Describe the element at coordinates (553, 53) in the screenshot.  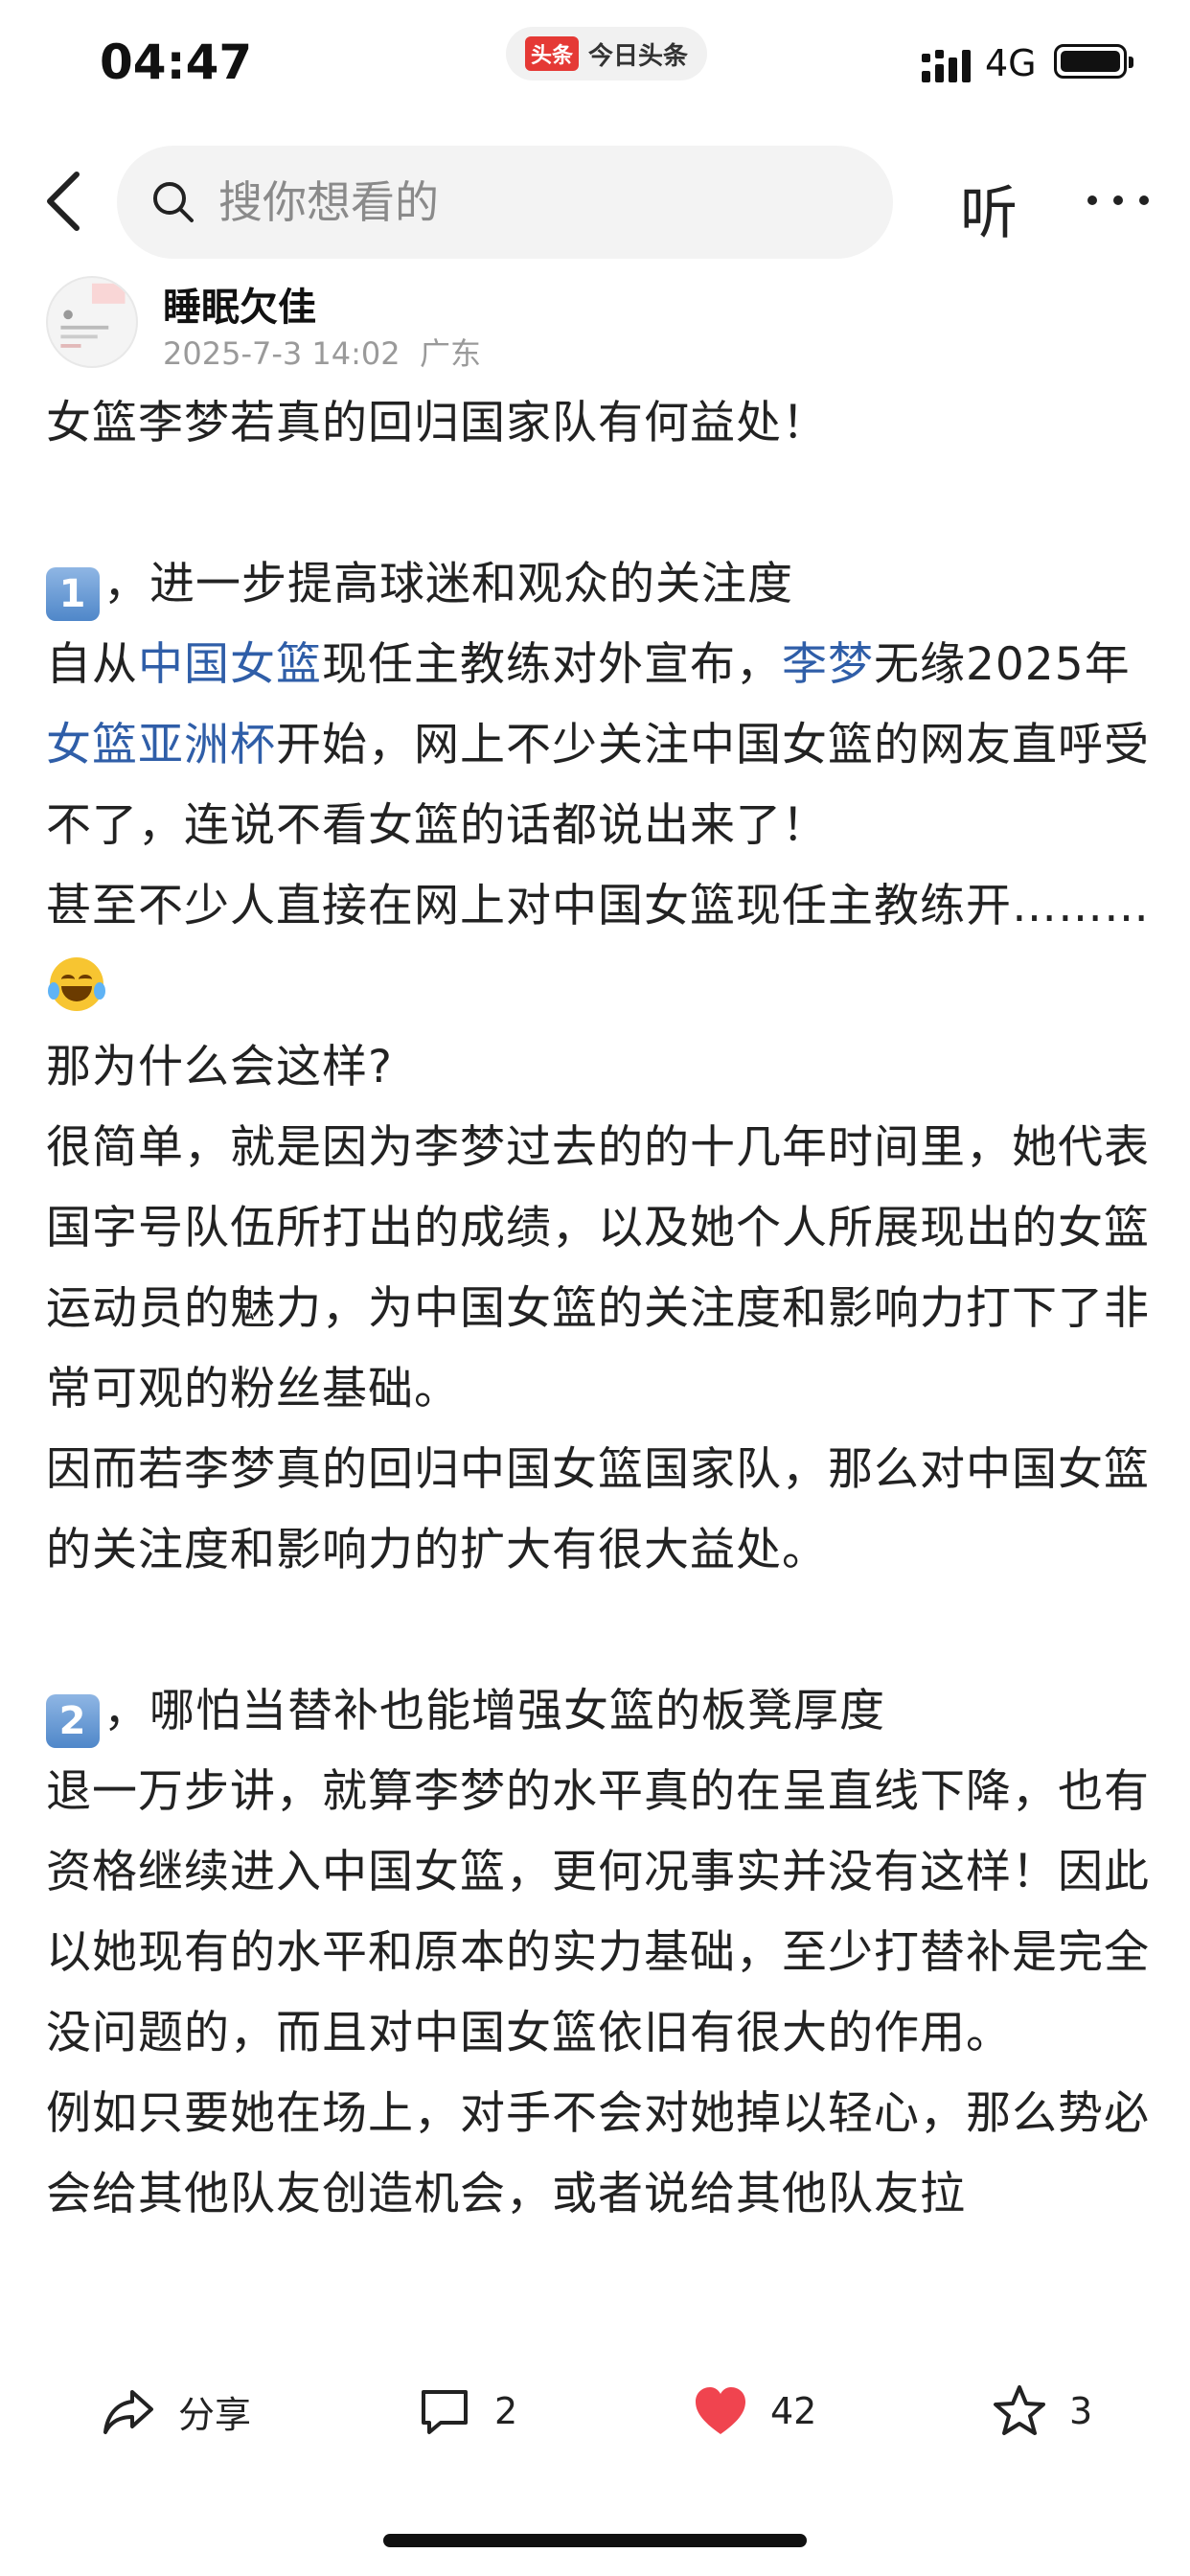
I see `toutiao-logo-icon: 头条` at that location.